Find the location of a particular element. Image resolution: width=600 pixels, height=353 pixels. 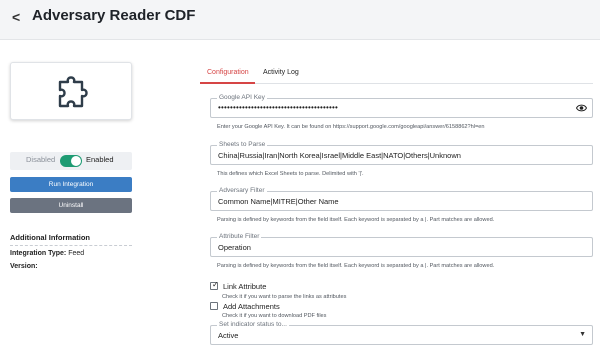

chevron-down-icon: ▼ is located at coordinates (582, 334).